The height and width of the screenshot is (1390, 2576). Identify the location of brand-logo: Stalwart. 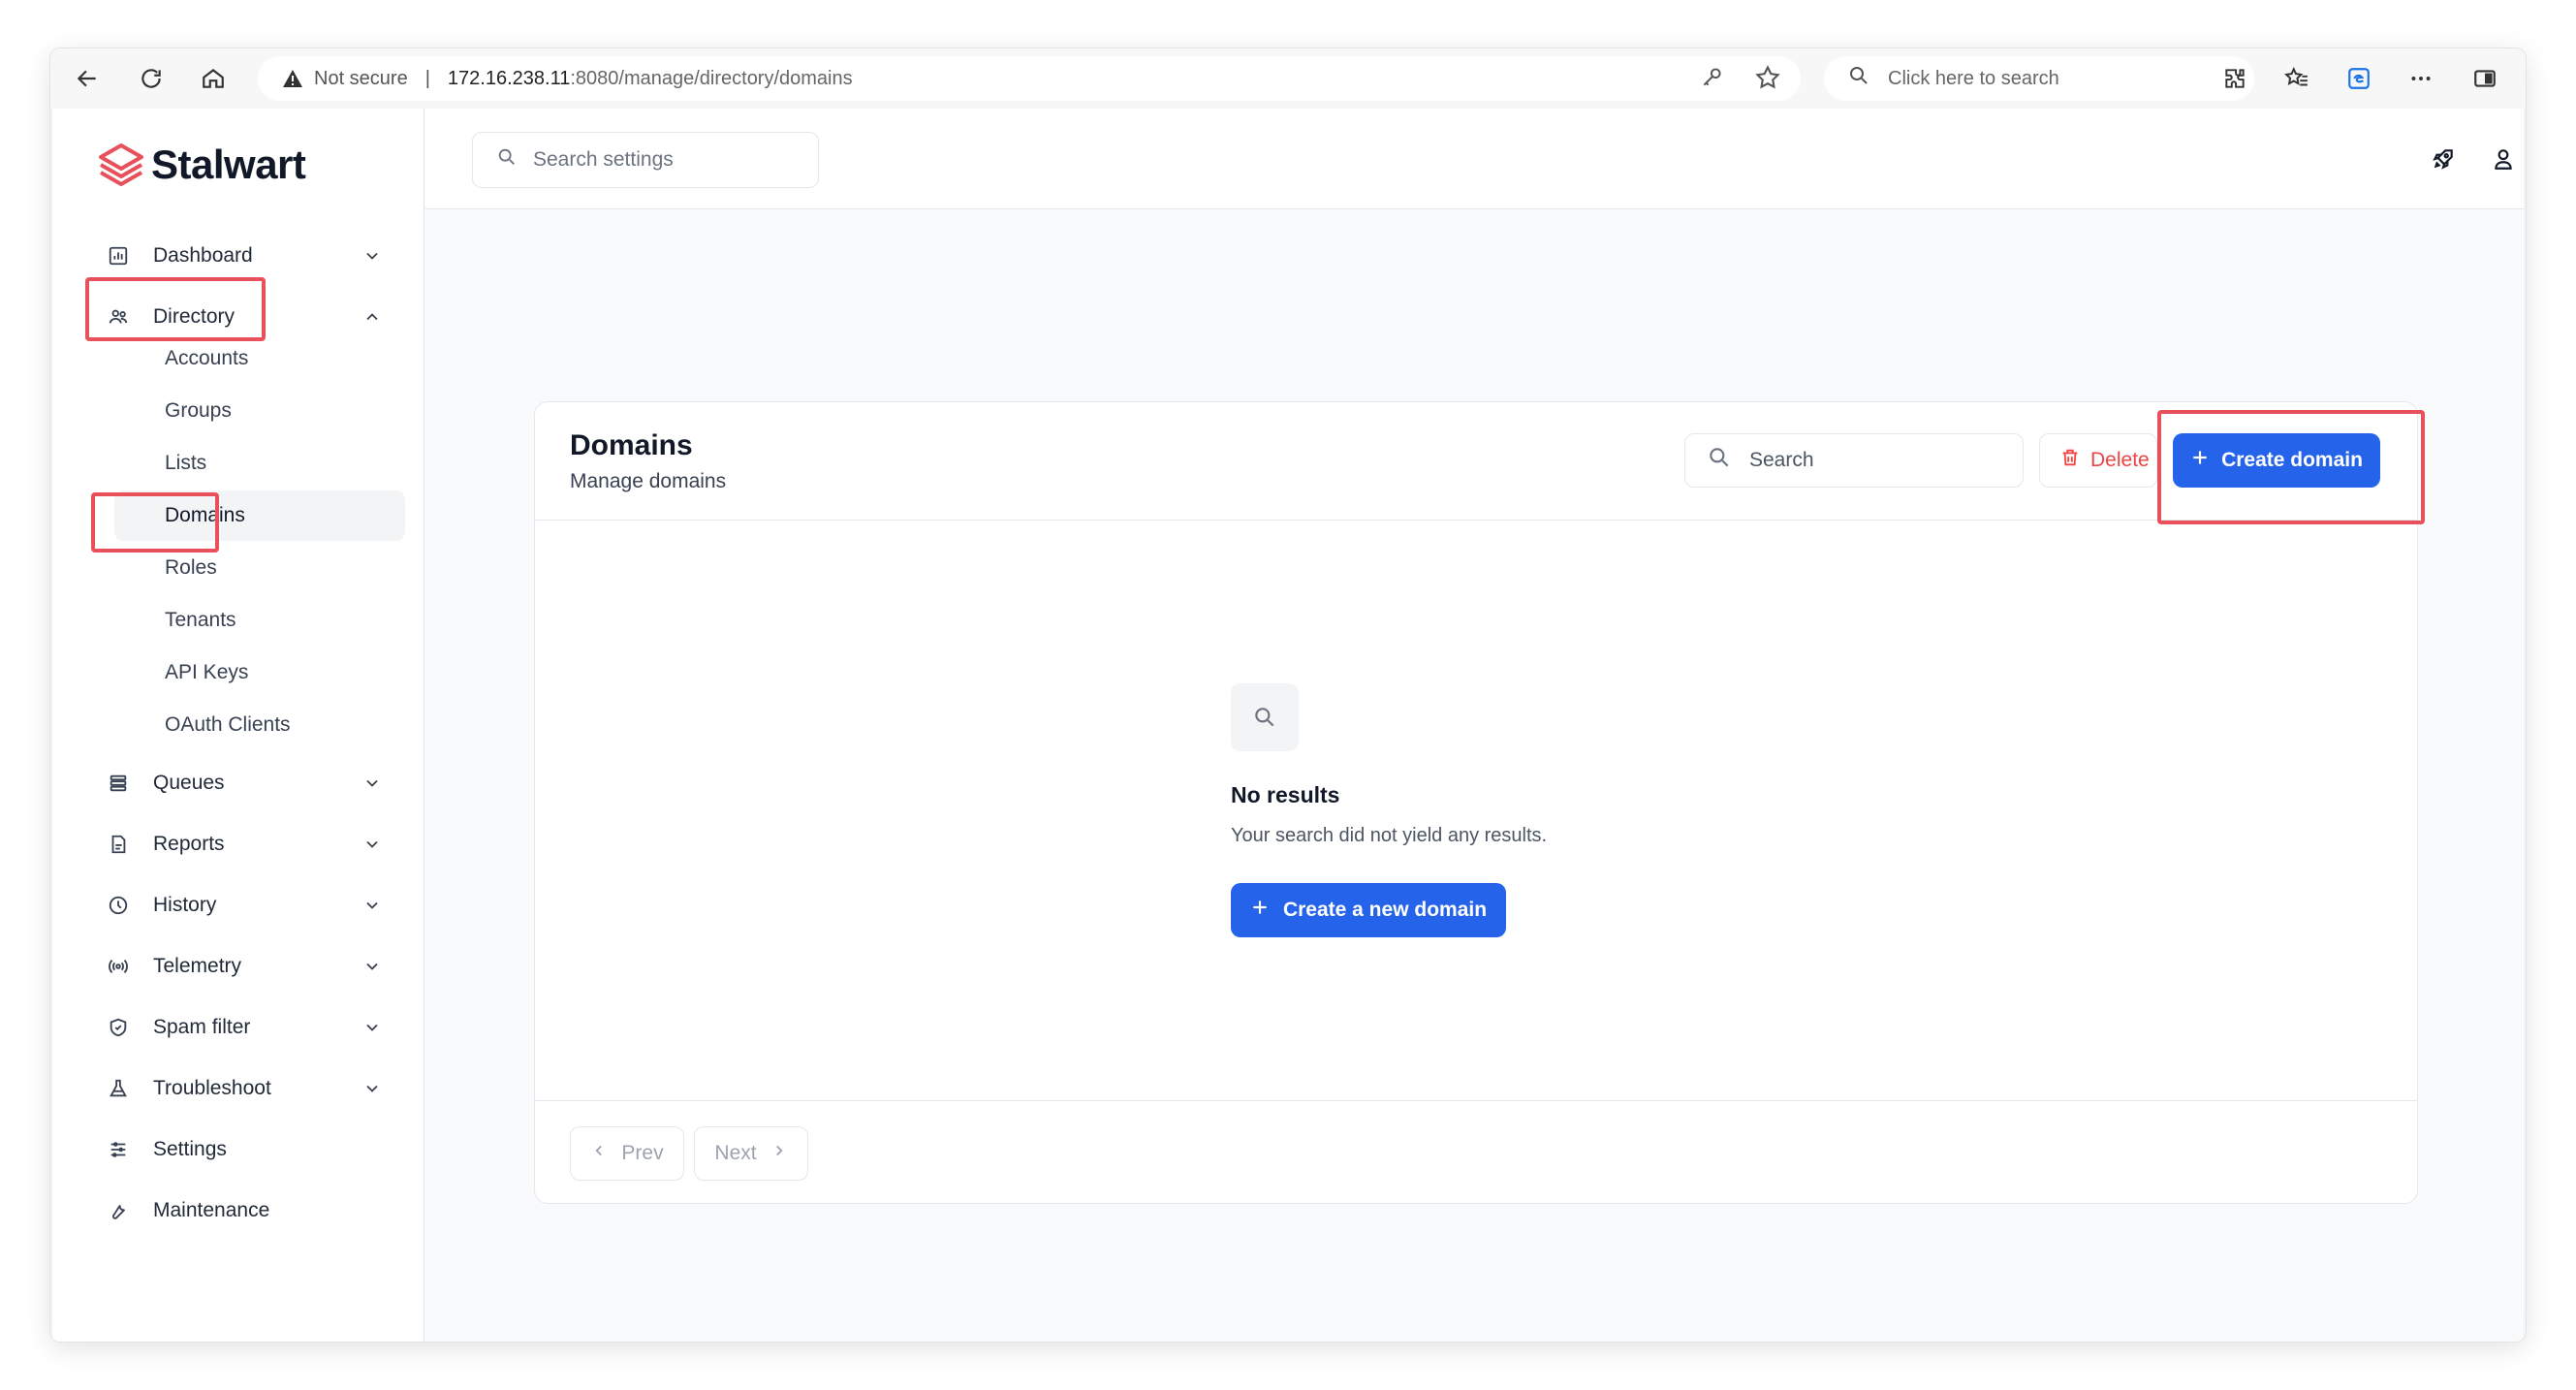
(202, 165).